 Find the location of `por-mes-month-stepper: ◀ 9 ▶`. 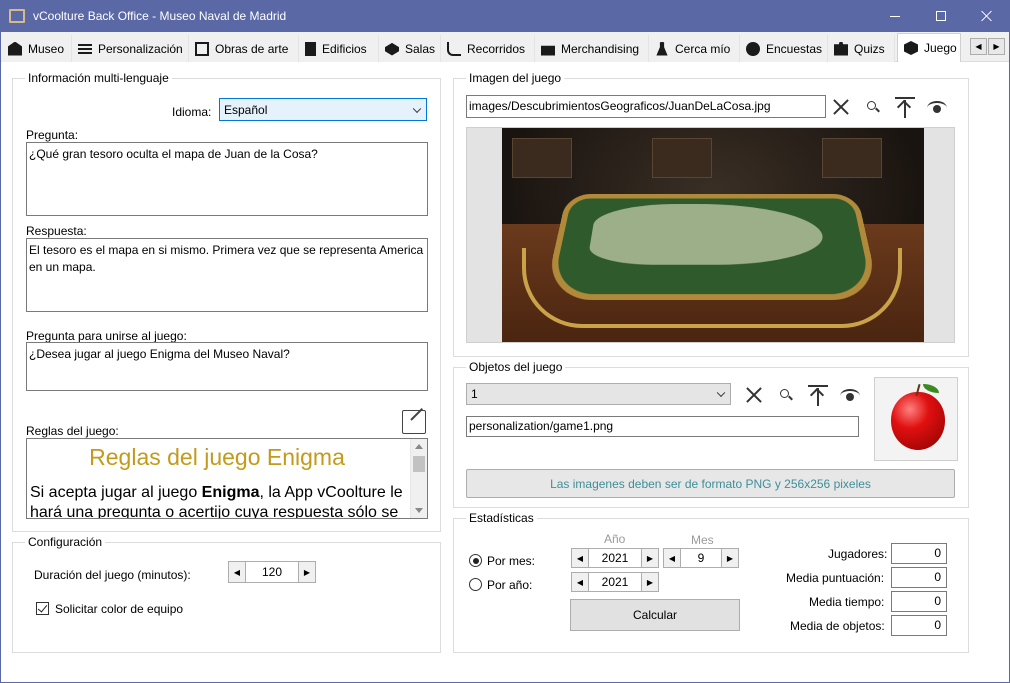

por-mes-month-stepper: ◀ 9 ▶ is located at coordinates (701, 558).